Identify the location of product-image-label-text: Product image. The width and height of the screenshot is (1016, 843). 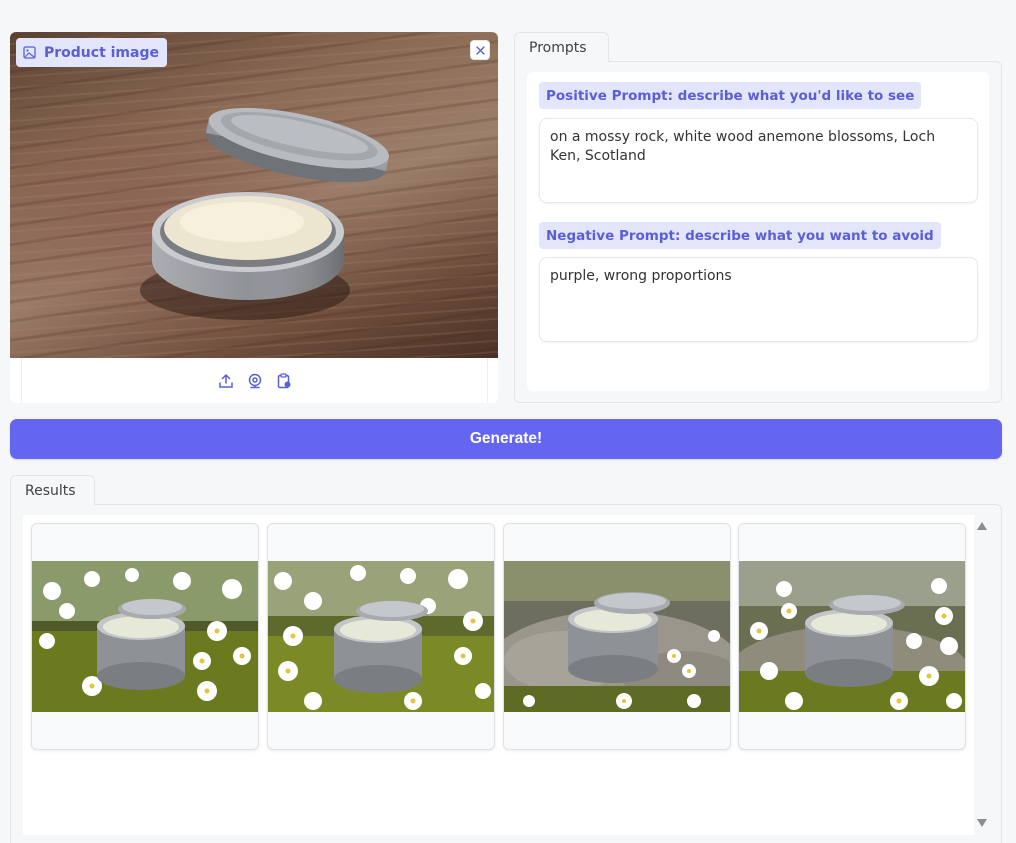
(101, 52).